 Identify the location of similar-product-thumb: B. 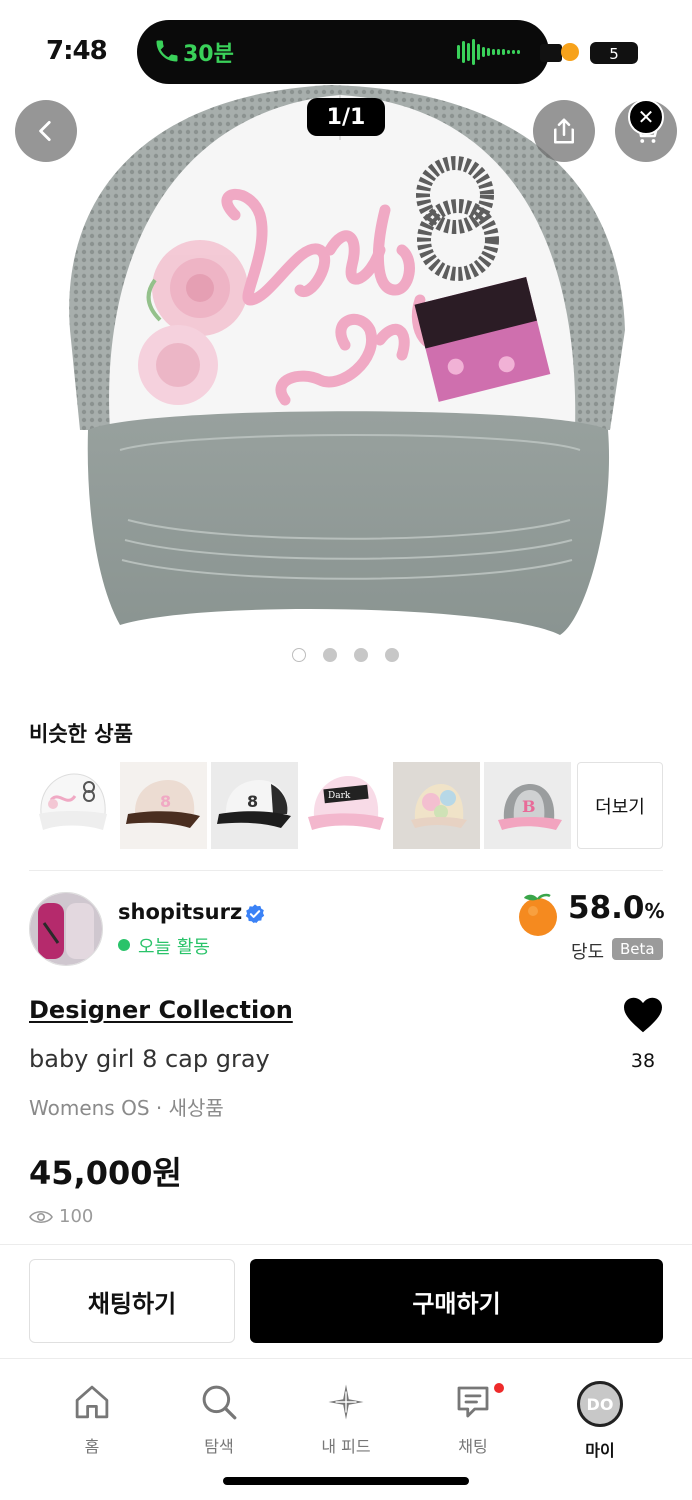
(527, 805).